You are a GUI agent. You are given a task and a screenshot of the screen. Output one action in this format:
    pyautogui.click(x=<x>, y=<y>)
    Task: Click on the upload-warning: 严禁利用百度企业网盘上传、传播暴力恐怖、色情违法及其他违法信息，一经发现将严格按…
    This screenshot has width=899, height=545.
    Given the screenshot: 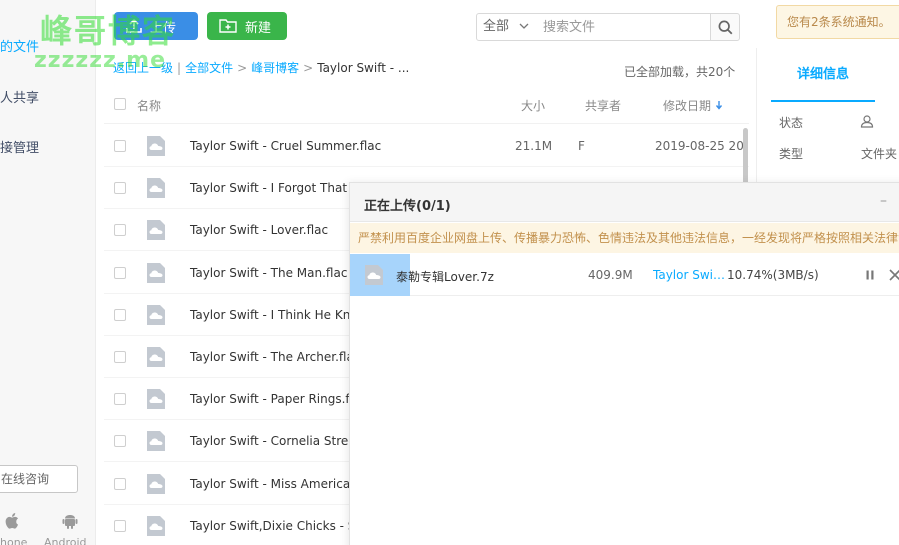 What is the action you would take?
    pyautogui.click(x=624, y=238)
    